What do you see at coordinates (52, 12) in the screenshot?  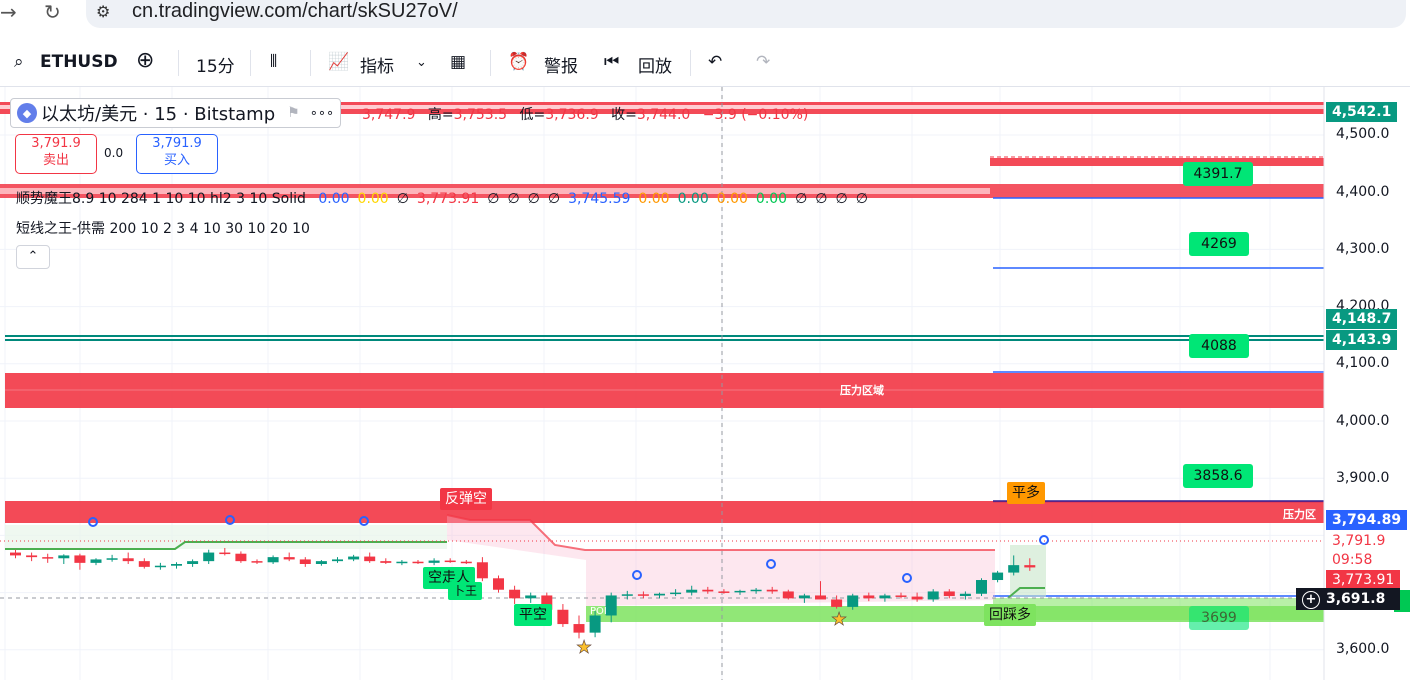 I see `reload-icon: ↻` at bounding box center [52, 12].